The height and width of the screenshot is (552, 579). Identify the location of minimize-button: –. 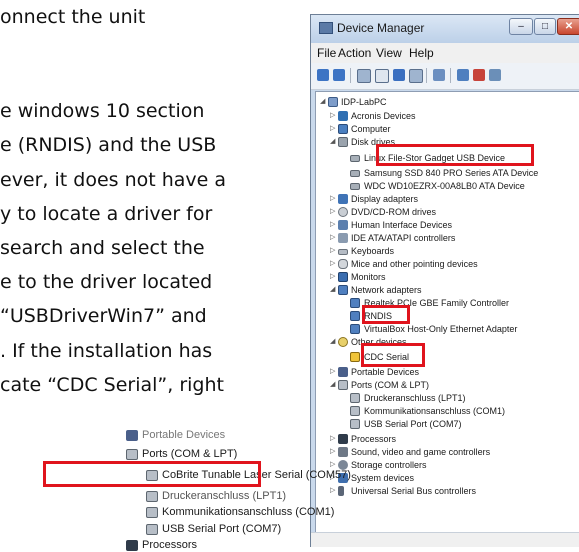
(521, 26).